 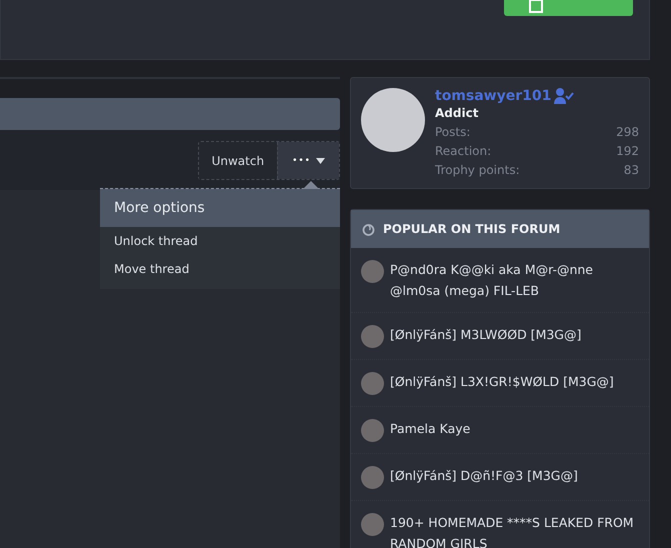 I want to click on thread-link: P@nd0ra K@@ki aka M@r-@nne @lm0sa (mega) FIL-LEB, so click(x=514, y=280).